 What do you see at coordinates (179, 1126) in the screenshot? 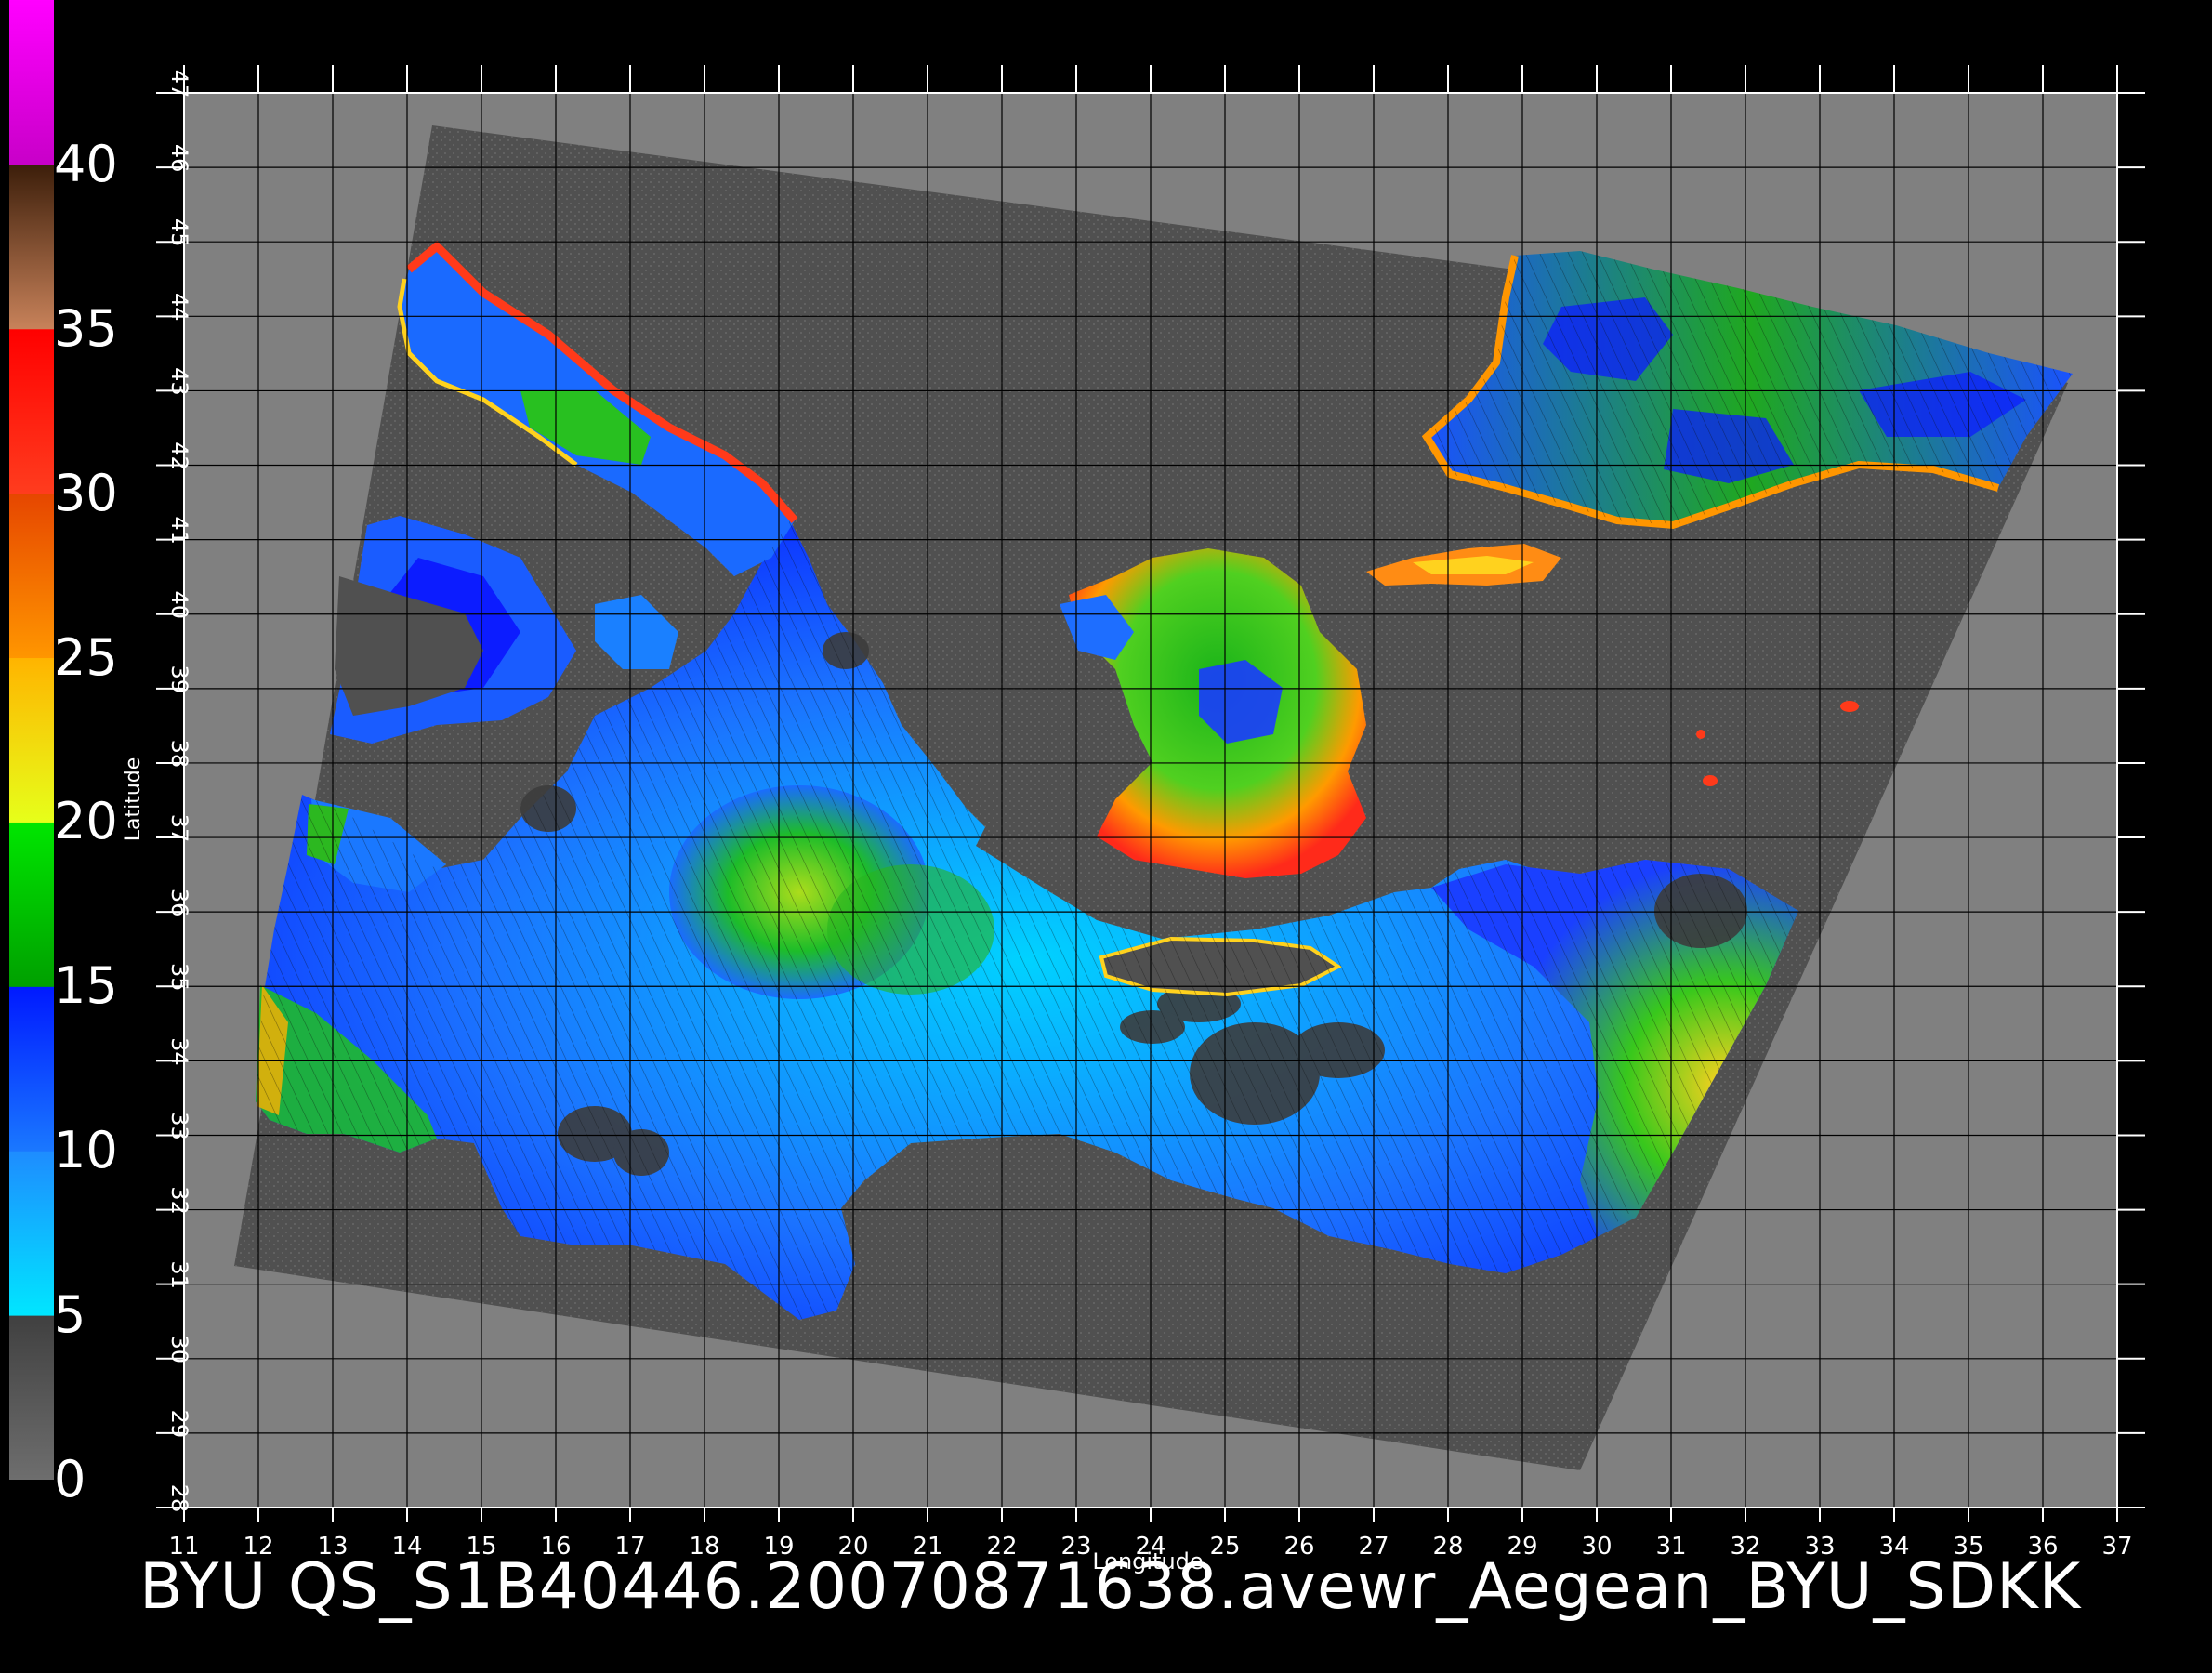
I see `lat-tick-label: 33` at bounding box center [179, 1126].